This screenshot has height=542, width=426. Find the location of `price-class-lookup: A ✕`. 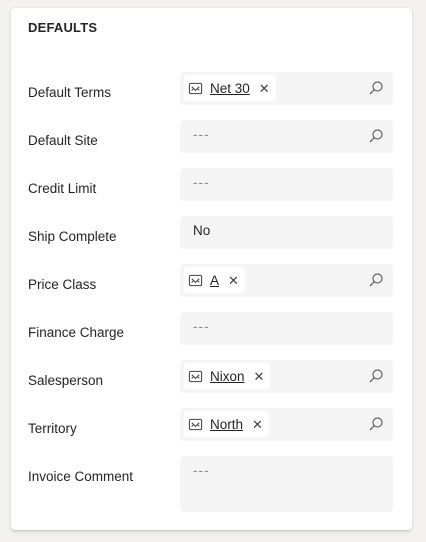

price-class-lookup: A ✕ is located at coordinates (286, 280).